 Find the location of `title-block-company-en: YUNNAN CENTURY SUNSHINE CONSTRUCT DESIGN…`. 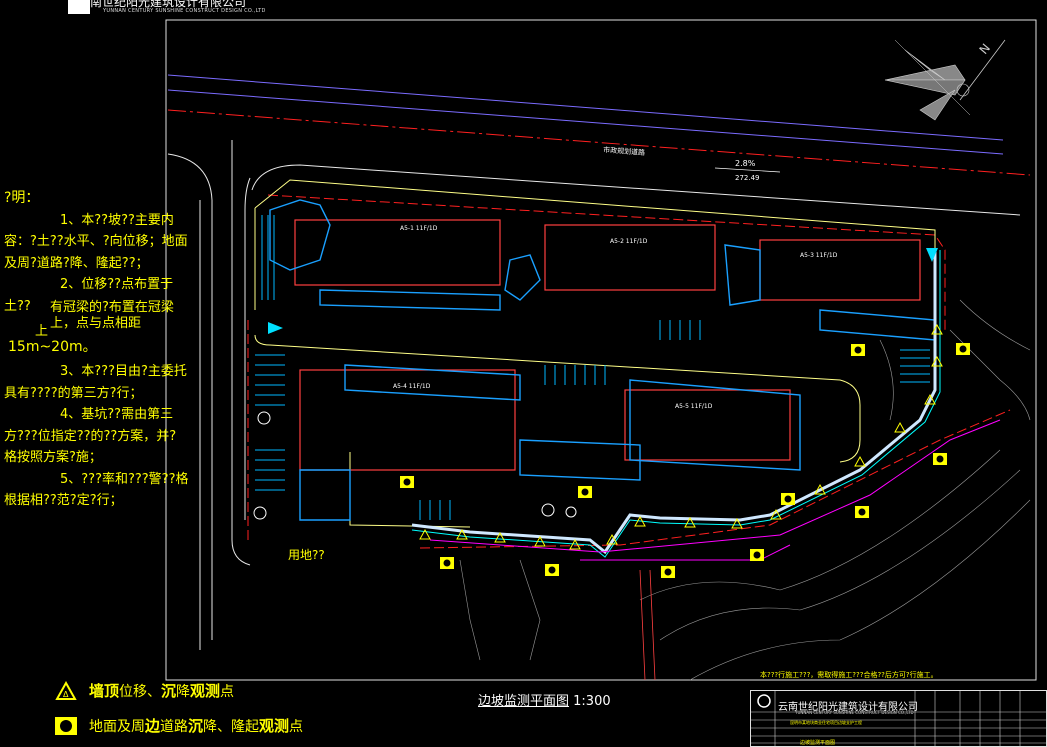

title-block-company-en: YUNNAN CENTURY SUNSHINE CONSTRUCT DESIGN… is located at coordinates (854, 712).